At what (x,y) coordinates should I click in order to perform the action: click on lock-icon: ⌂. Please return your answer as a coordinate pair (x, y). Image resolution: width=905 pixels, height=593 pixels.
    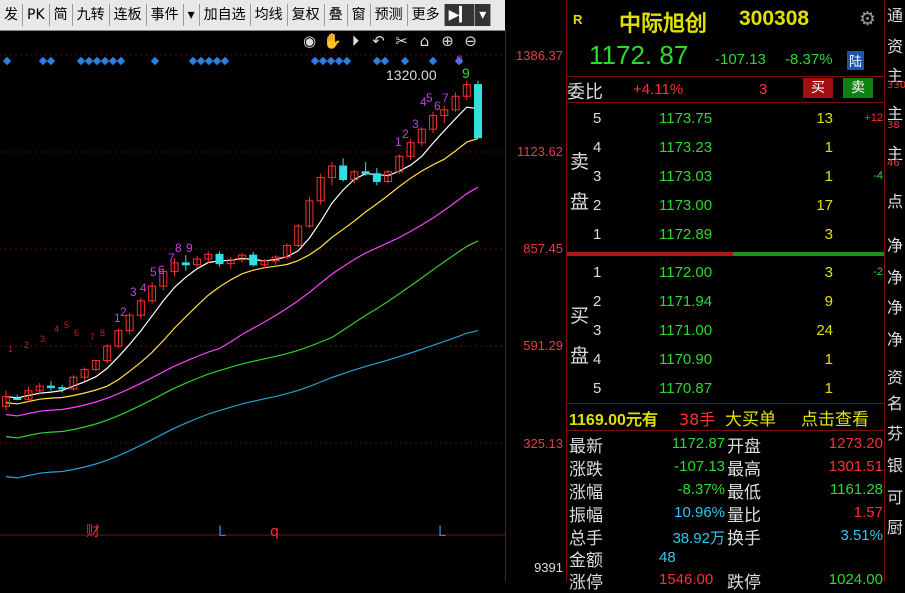
    Looking at the image, I should click on (424, 41).